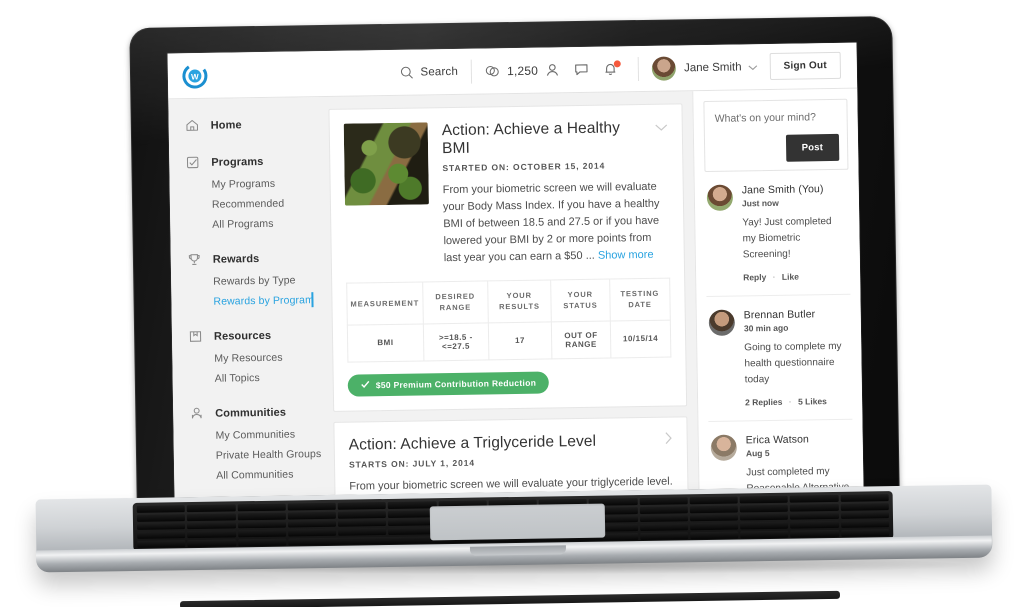 Image resolution: width=1024 pixels, height=607 pixels. I want to click on top-bar-actions: Search 1,250 Jane Smith Sign Out, so click(620, 68).